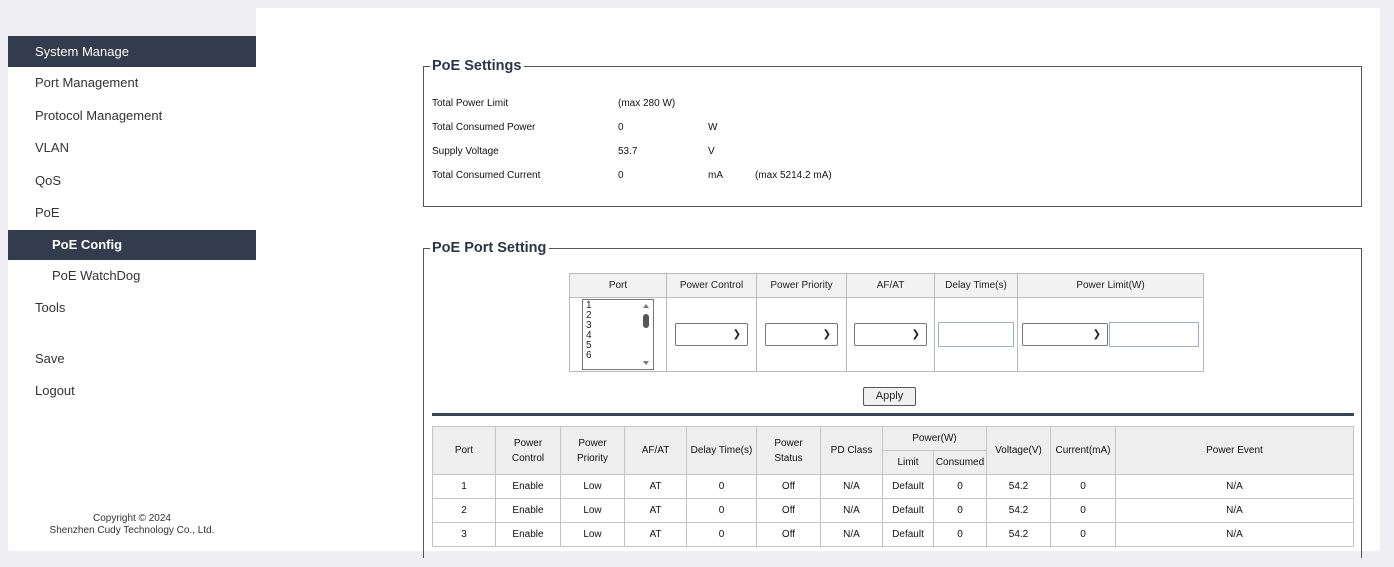 This screenshot has height=567, width=1394. I want to click on sidebar-item-tools: Tools, so click(132, 308).